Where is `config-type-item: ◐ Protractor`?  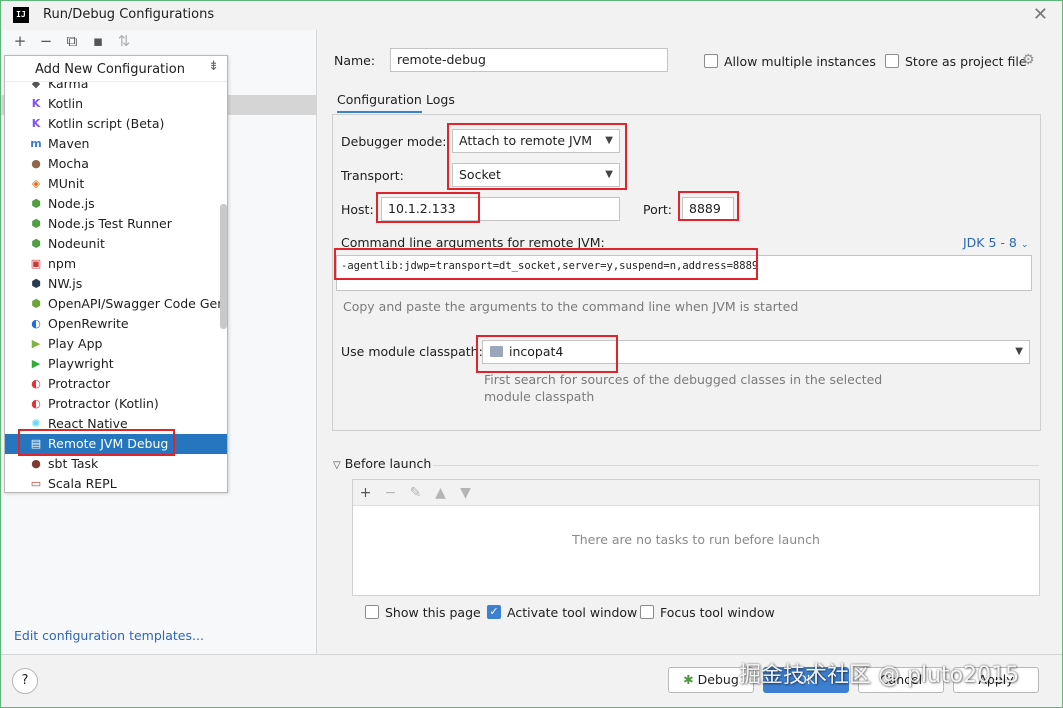
config-type-item: ◐ Protractor is located at coordinates (116, 384).